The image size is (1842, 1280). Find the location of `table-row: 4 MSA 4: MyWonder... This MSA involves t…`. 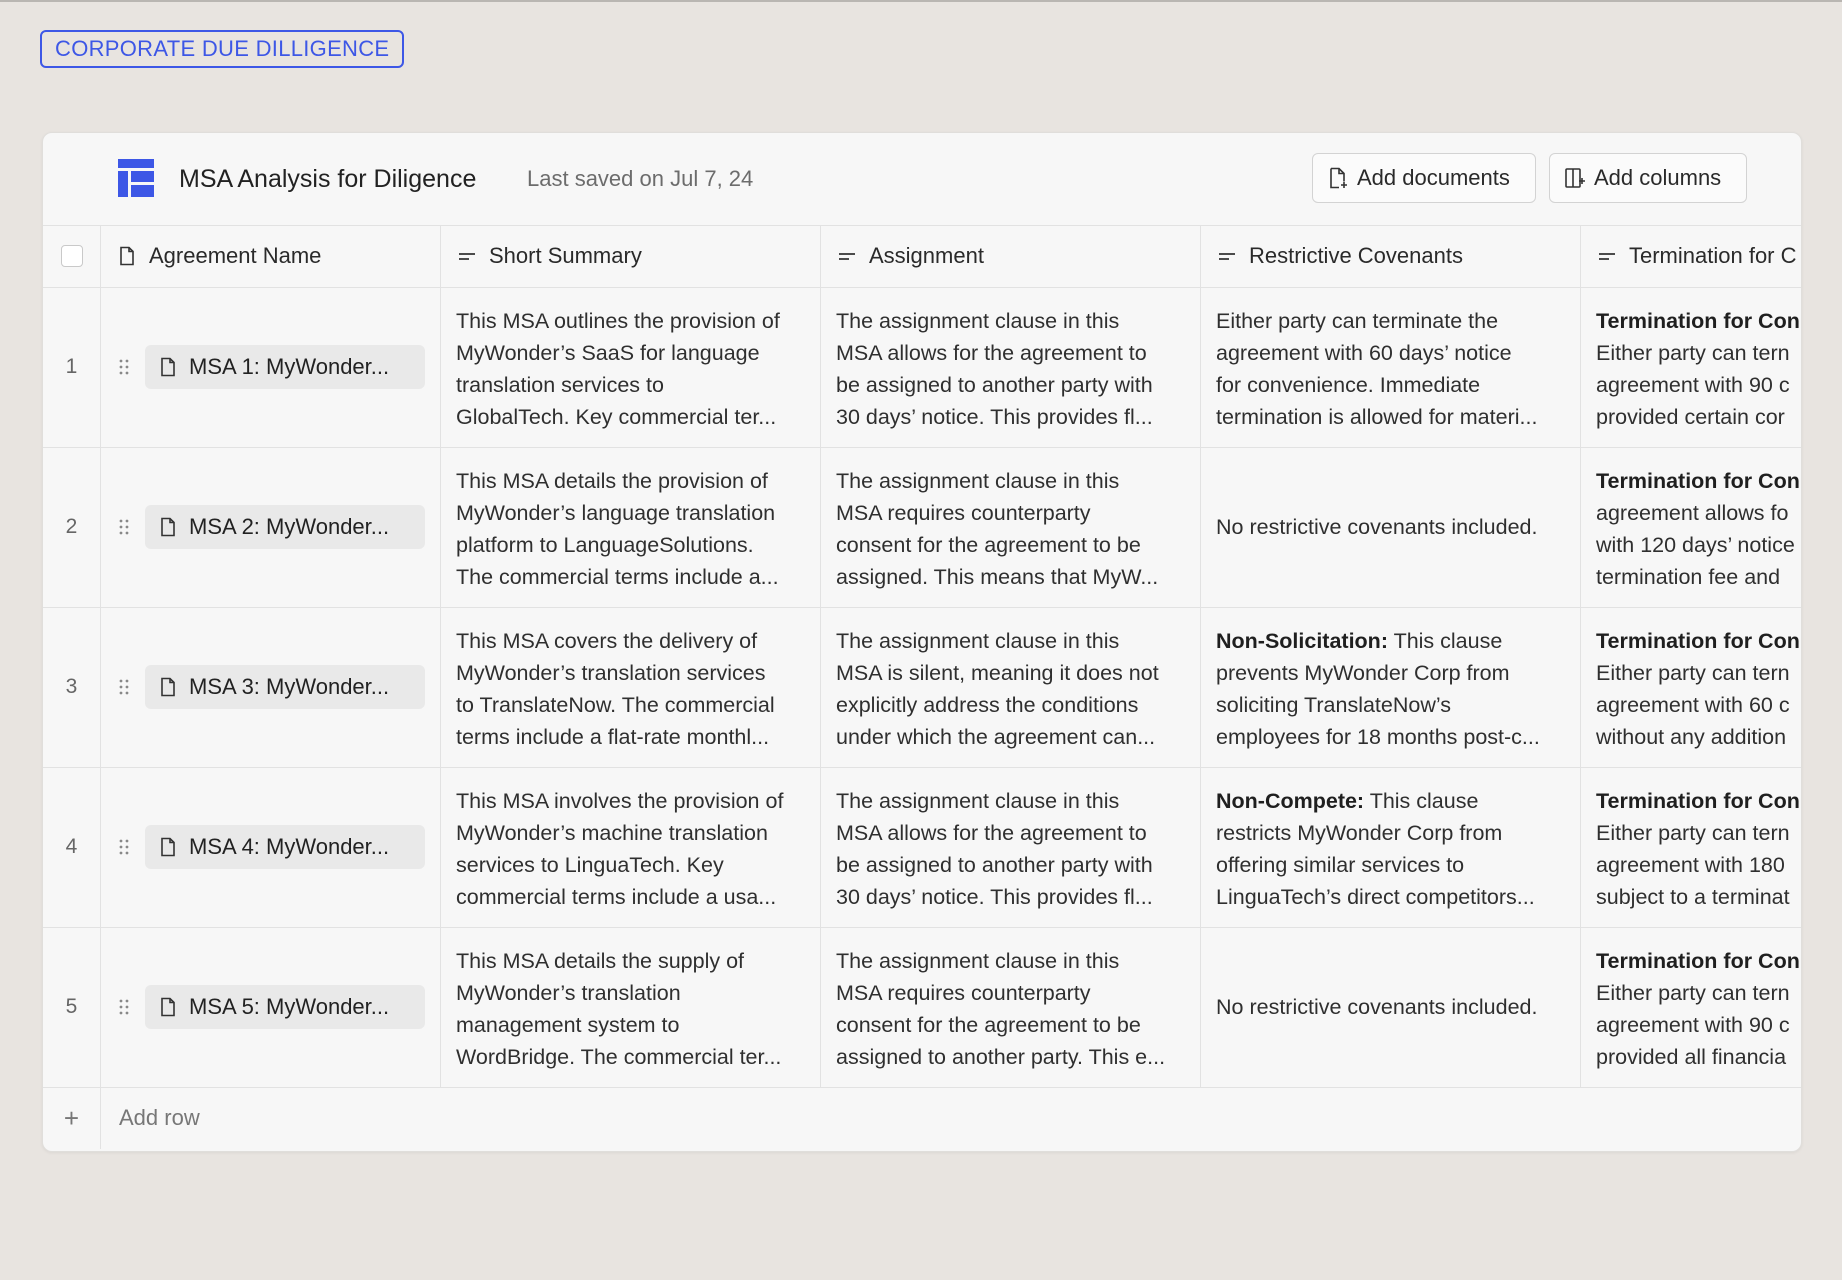

table-row: 4 MSA 4: MyWonder... This MSA involves t… is located at coordinates (922, 847).